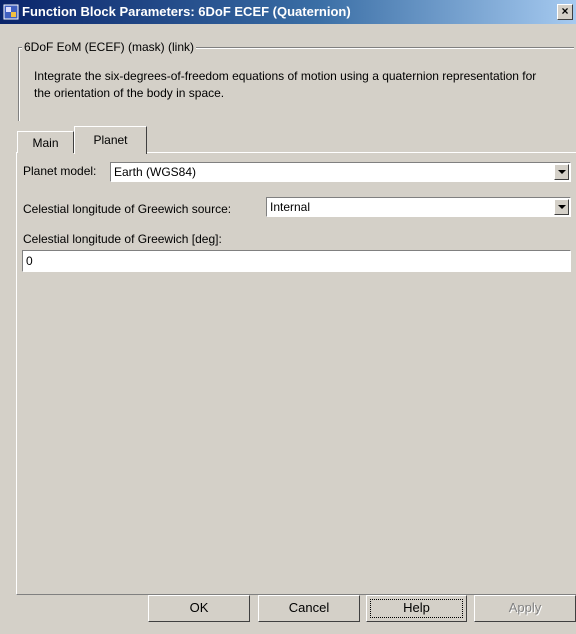 The width and height of the screenshot is (576, 634). What do you see at coordinates (296, 261) in the screenshot?
I see `longitude-input: 0` at bounding box center [296, 261].